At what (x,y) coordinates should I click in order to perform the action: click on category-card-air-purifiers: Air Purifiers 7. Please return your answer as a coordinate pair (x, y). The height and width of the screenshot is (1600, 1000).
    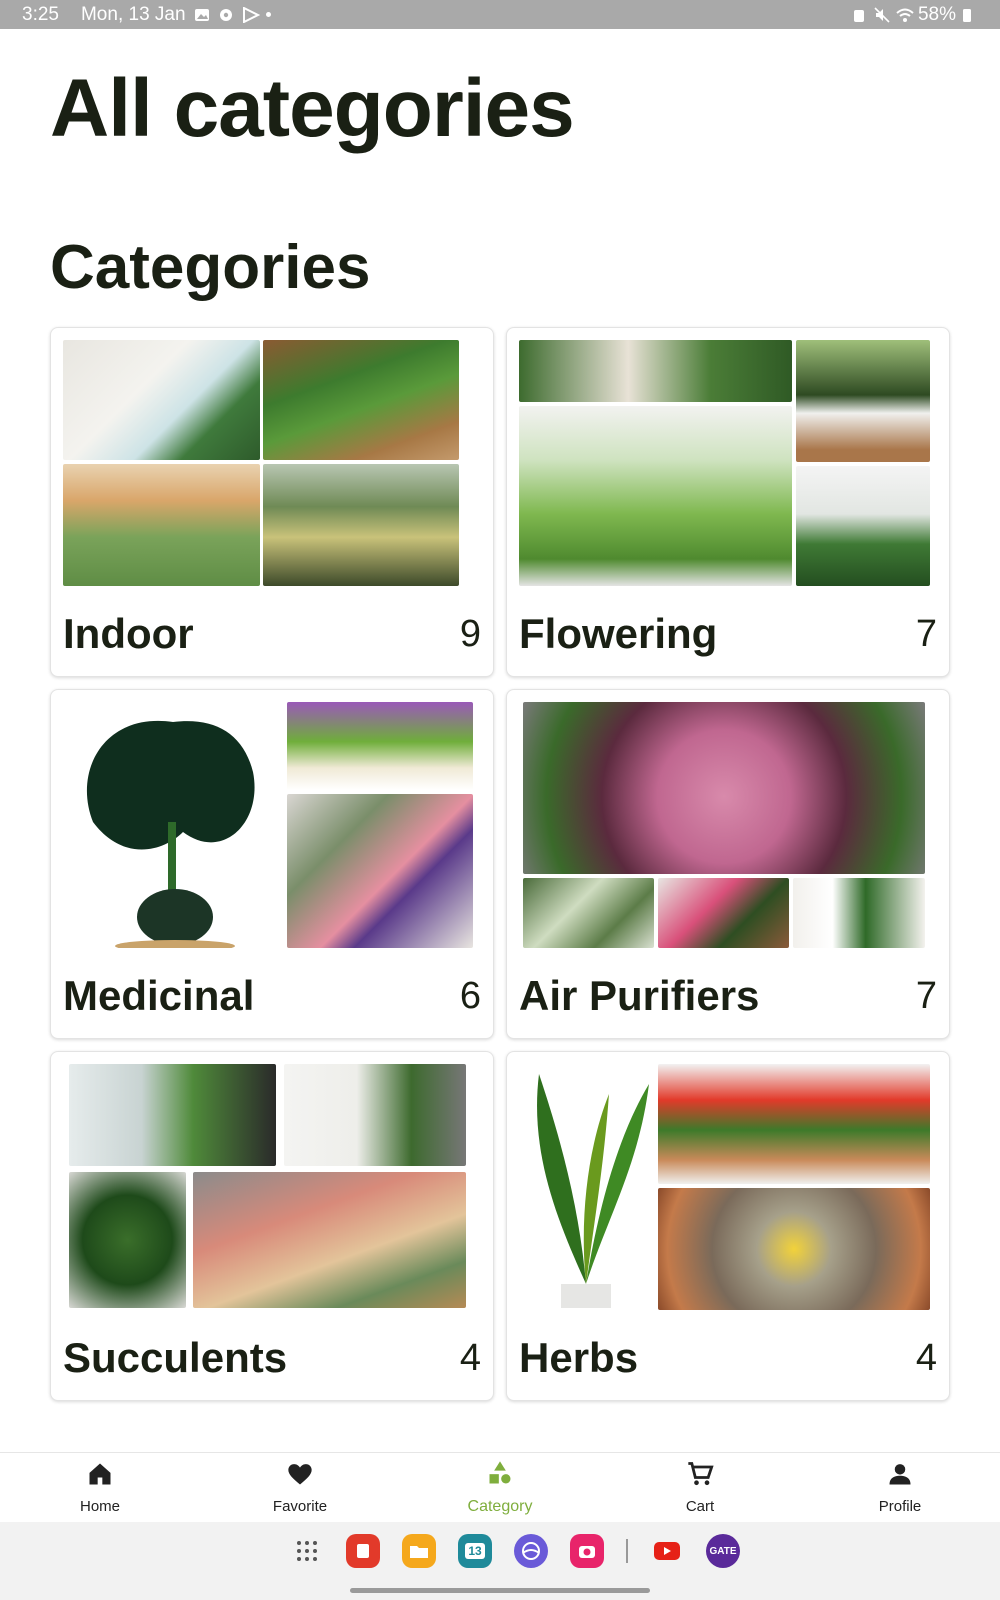
    Looking at the image, I should click on (728, 864).